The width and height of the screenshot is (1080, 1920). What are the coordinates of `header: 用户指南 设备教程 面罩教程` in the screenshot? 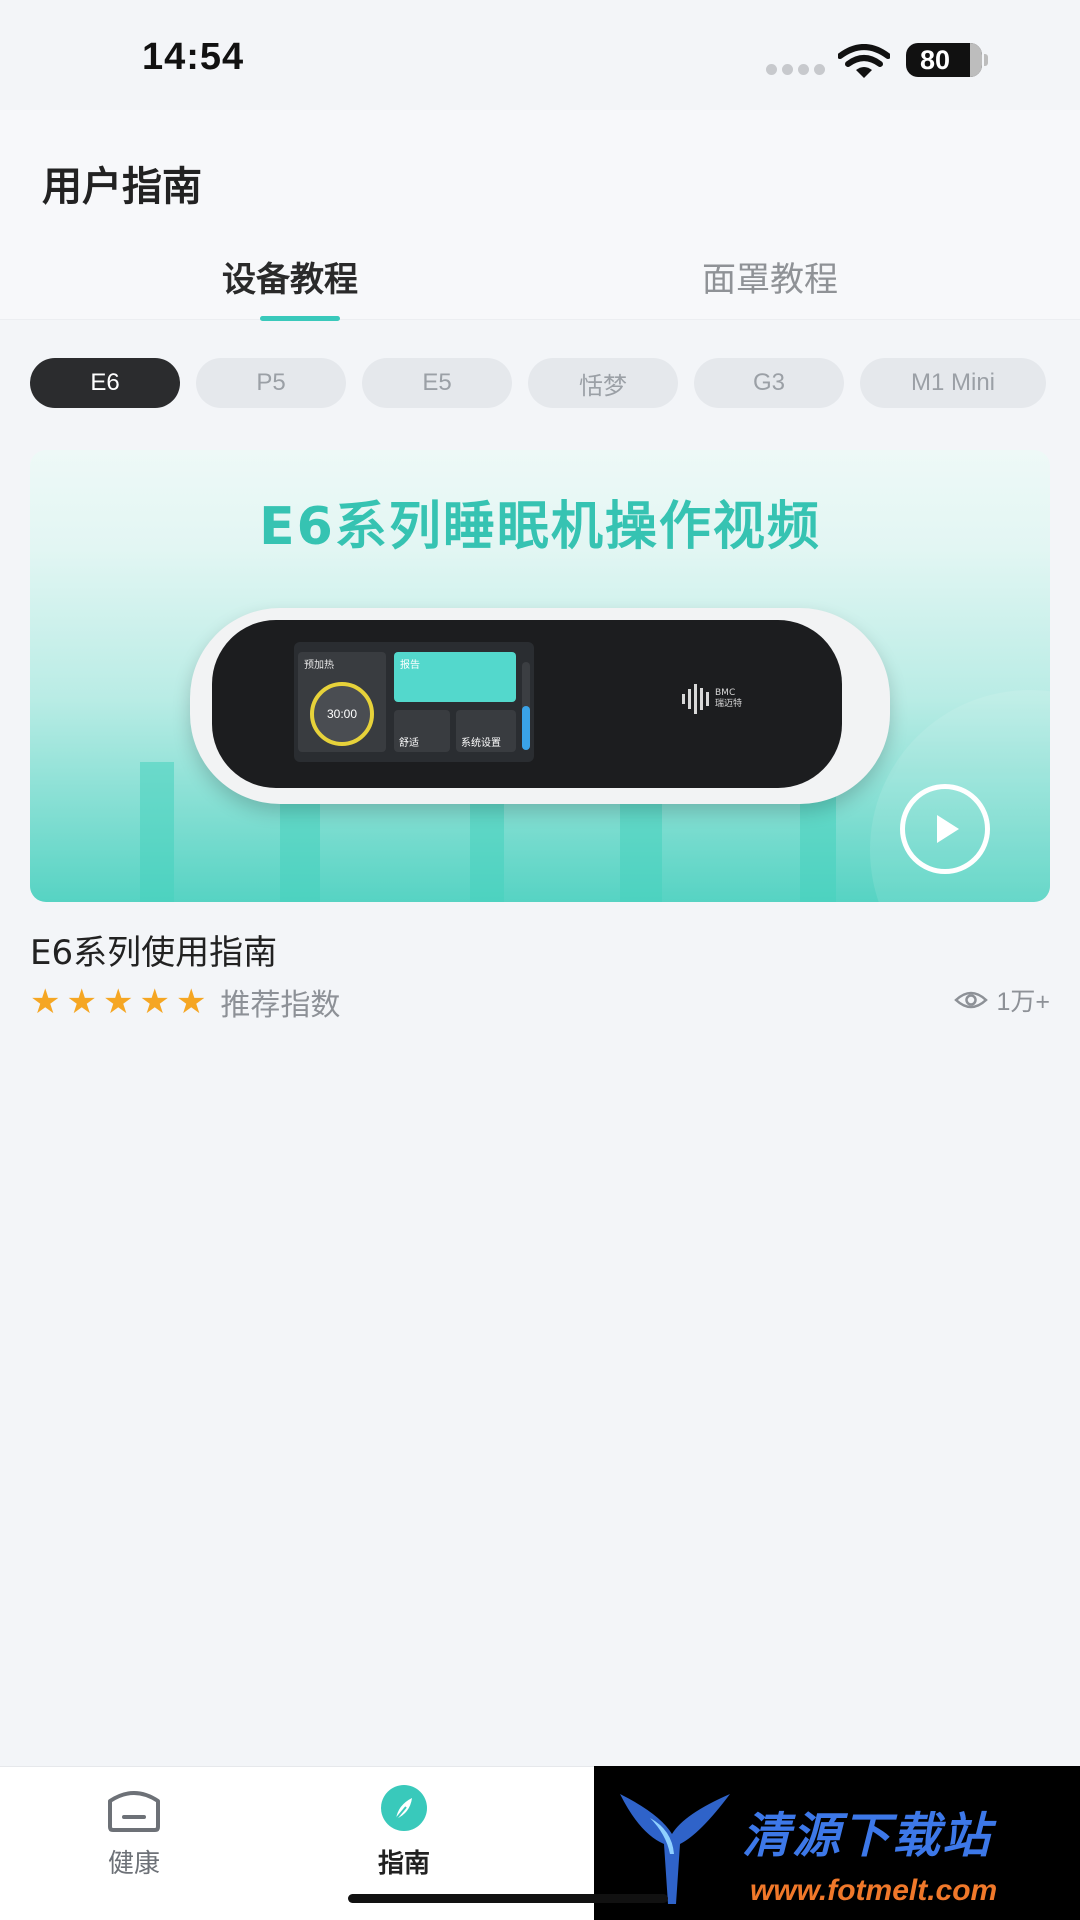 It's located at (540, 215).